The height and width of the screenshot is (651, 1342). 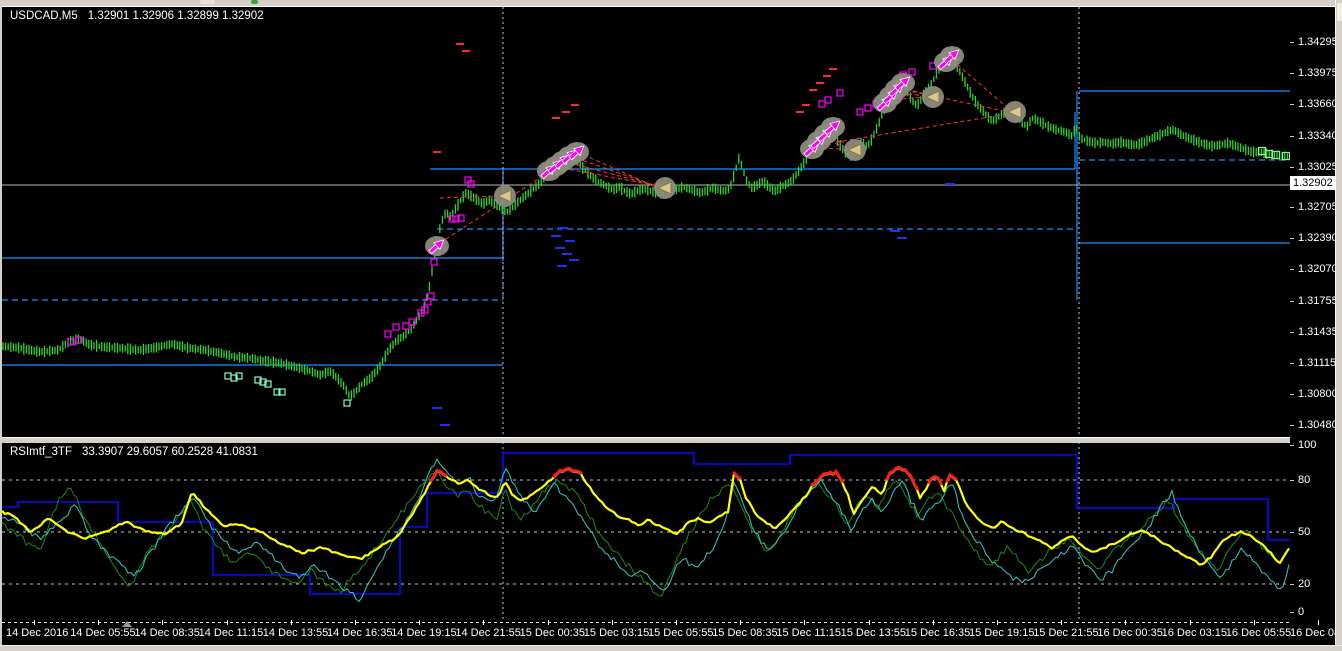 I want to click on current-price-tag: 1.32902, so click(x=1312, y=183).